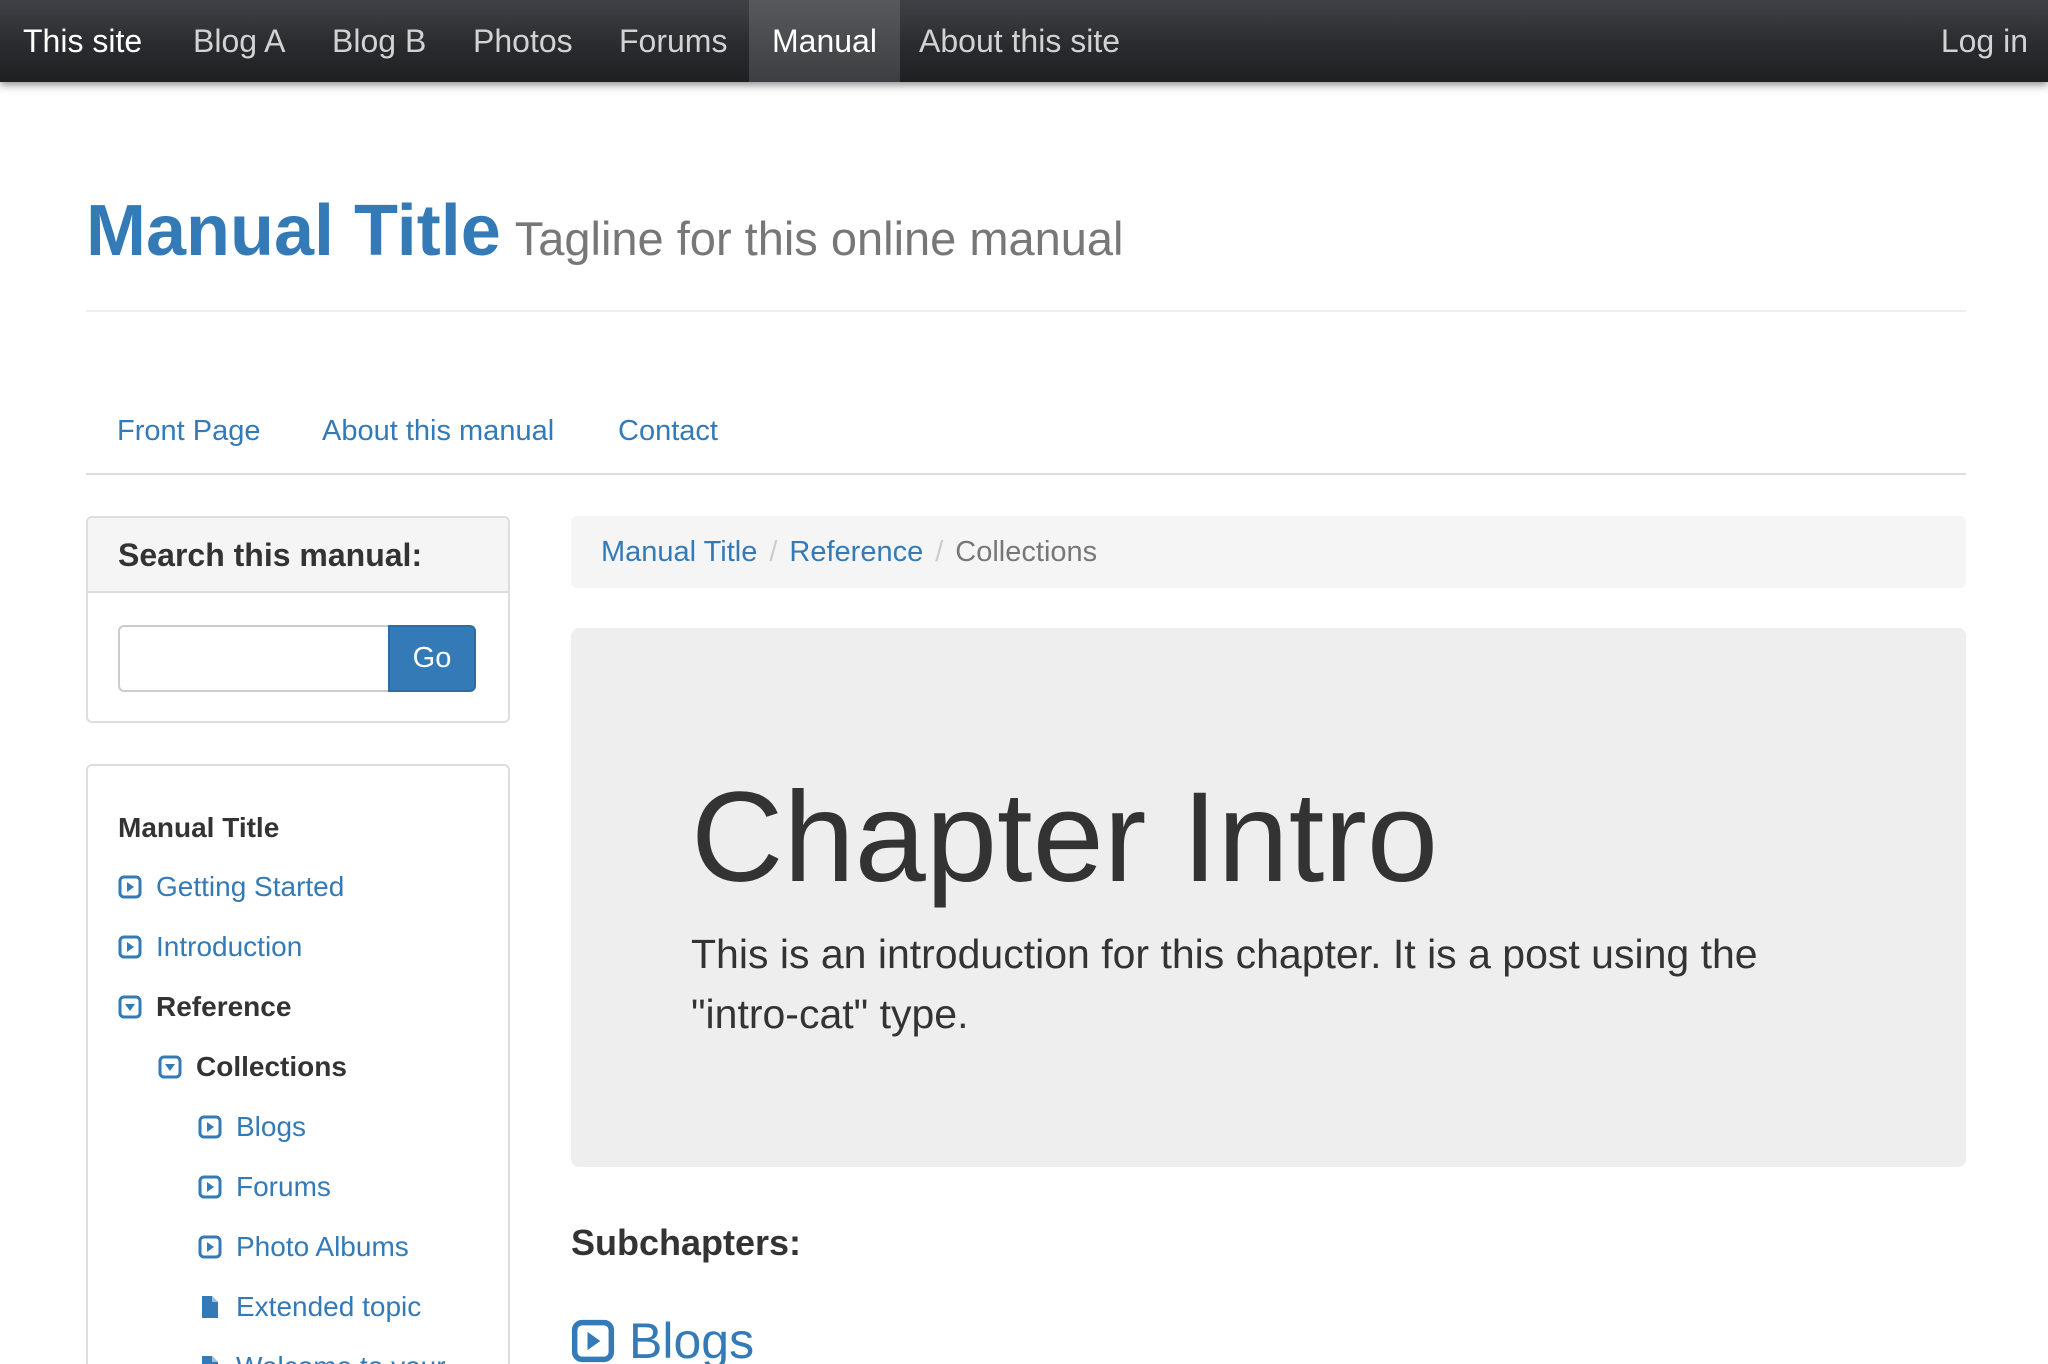  Describe the element at coordinates (322, 1246) in the screenshot. I see `toc-item-label: Photo Albums` at that location.